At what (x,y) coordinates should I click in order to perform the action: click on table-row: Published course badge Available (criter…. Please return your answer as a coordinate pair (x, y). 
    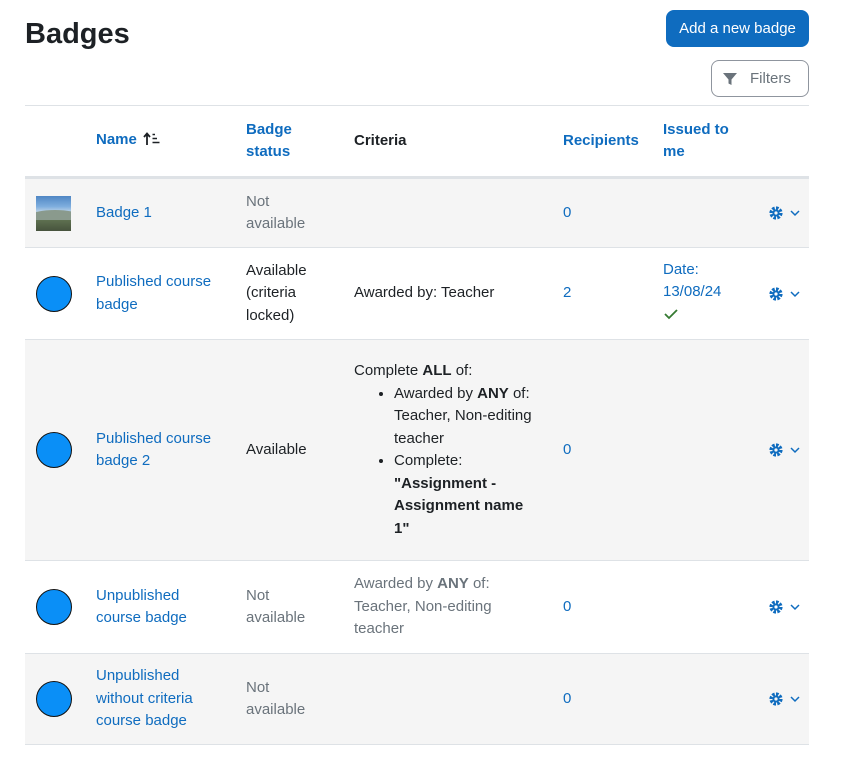
    Looking at the image, I should click on (417, 293).